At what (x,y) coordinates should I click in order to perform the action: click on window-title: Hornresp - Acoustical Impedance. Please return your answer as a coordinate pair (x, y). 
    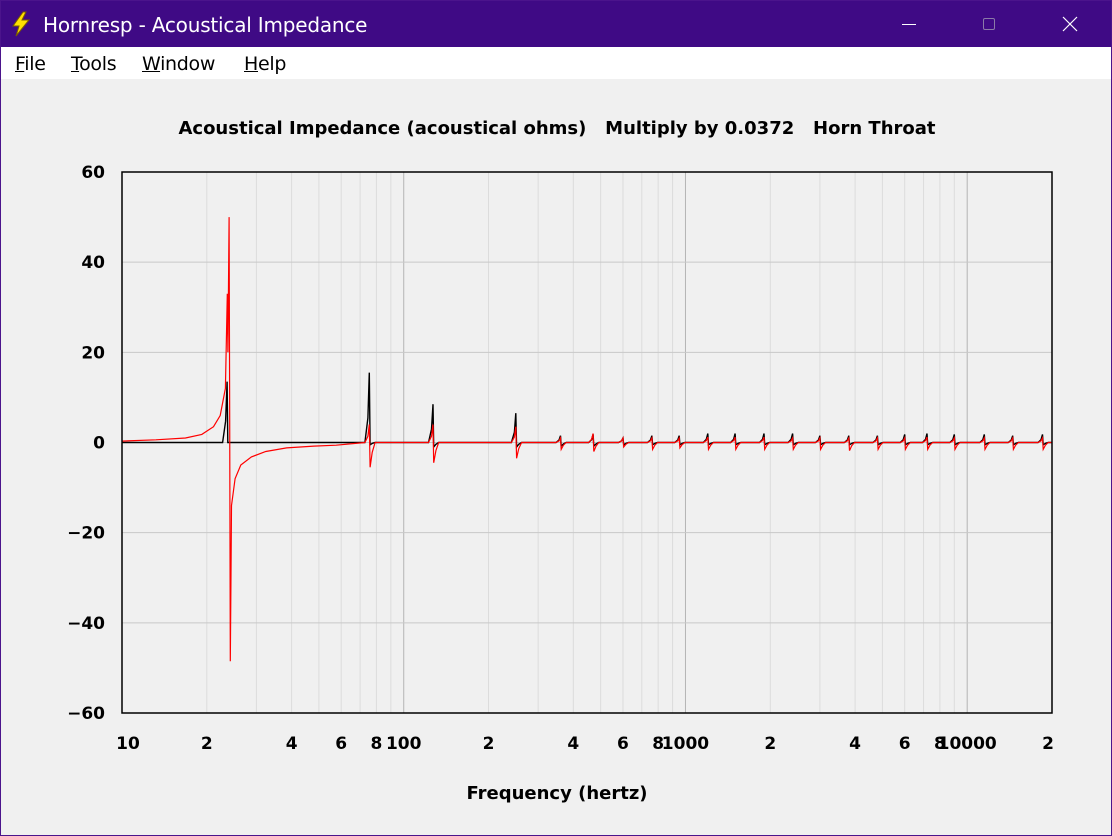
    Looking at the image, I should click on (205, 25).